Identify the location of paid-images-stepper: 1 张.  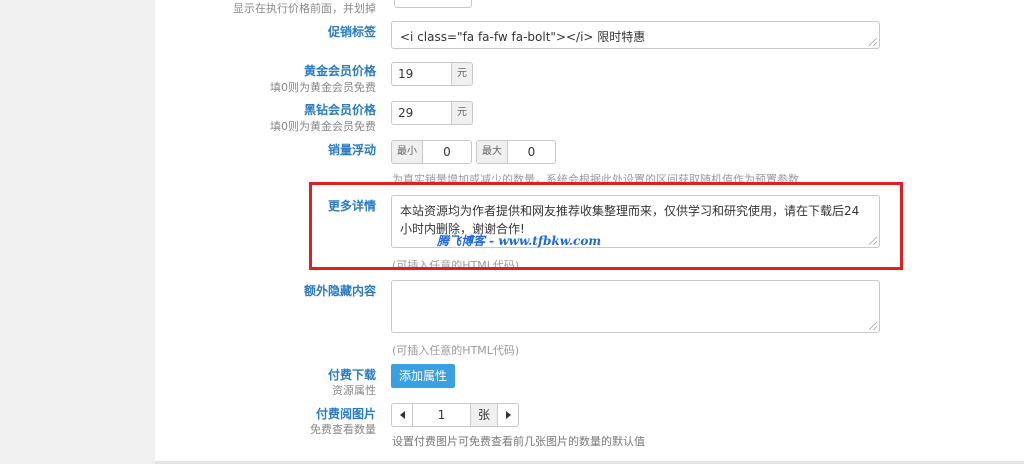
(455, 415).